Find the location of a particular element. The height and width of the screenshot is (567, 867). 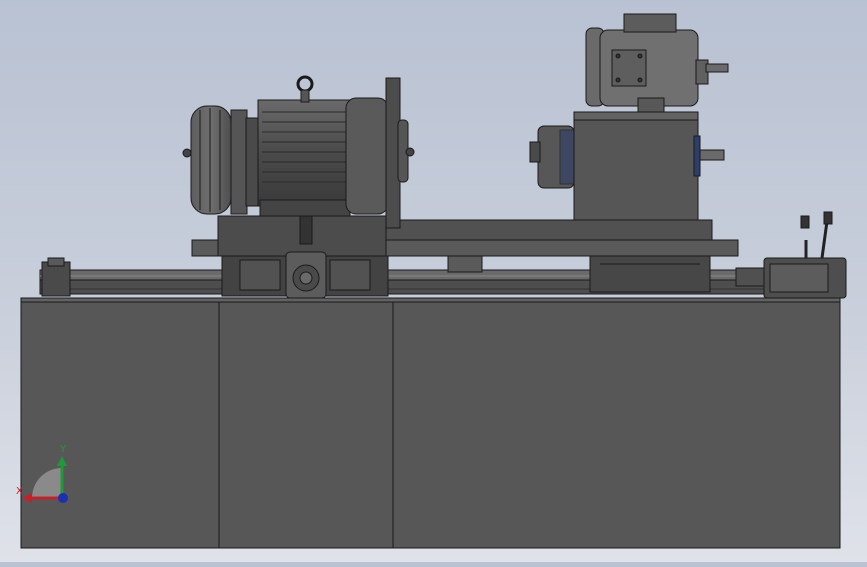

x-axis-label: X is located at coordinates (19, 491).